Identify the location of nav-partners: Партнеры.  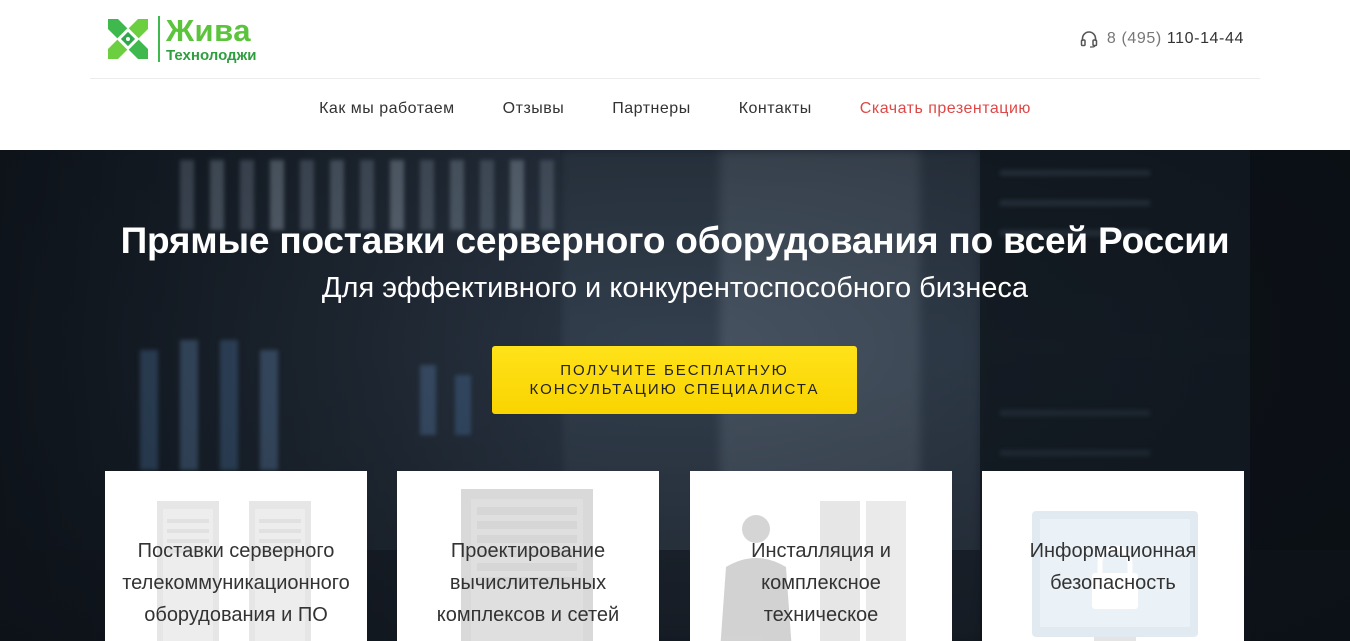
(651, 109).